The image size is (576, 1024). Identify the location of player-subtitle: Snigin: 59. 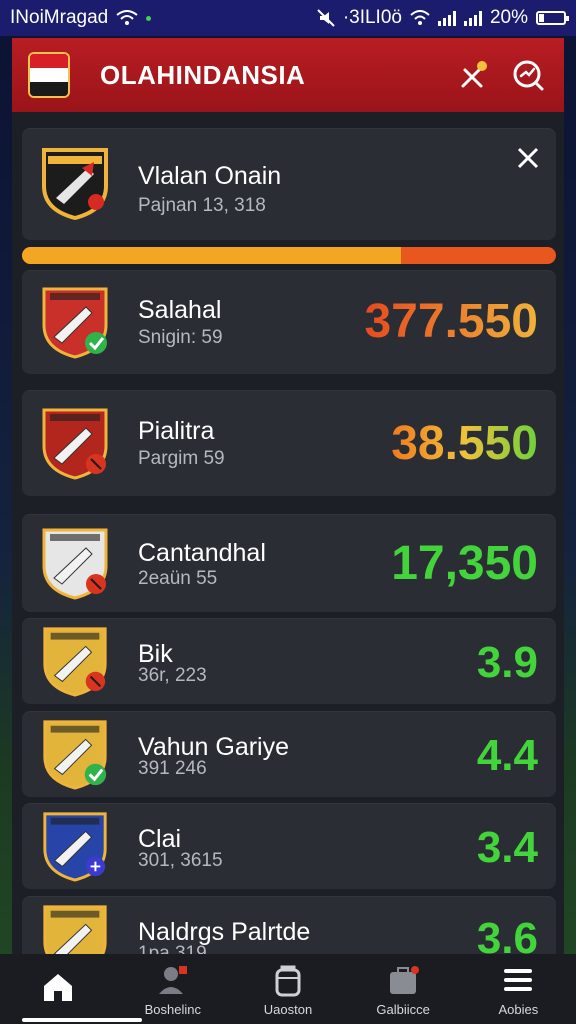
(180, 337).